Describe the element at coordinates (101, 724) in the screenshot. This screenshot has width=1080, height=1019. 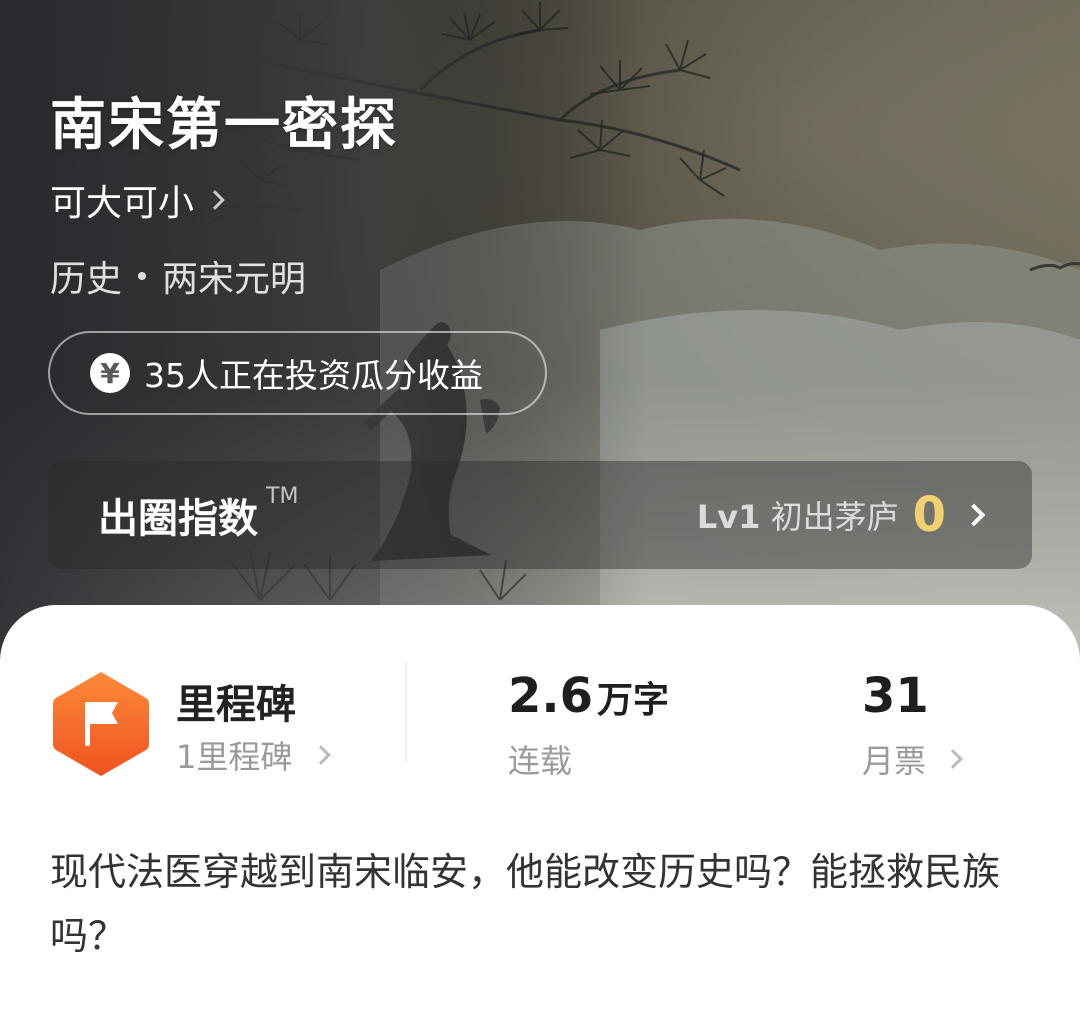
I see `flag-icon` at that location.